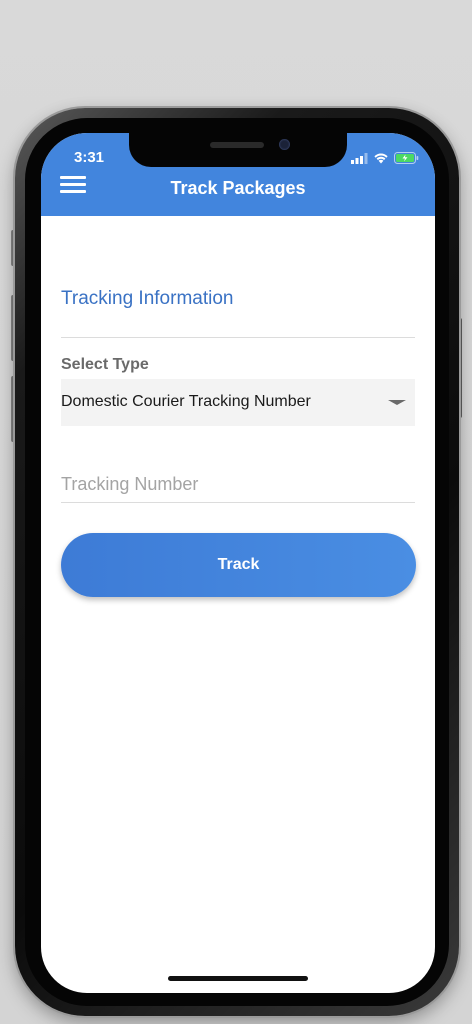 This screenshot has width=472, height=1024. I want to click on cellular-signal-icon, so click(359, 160).